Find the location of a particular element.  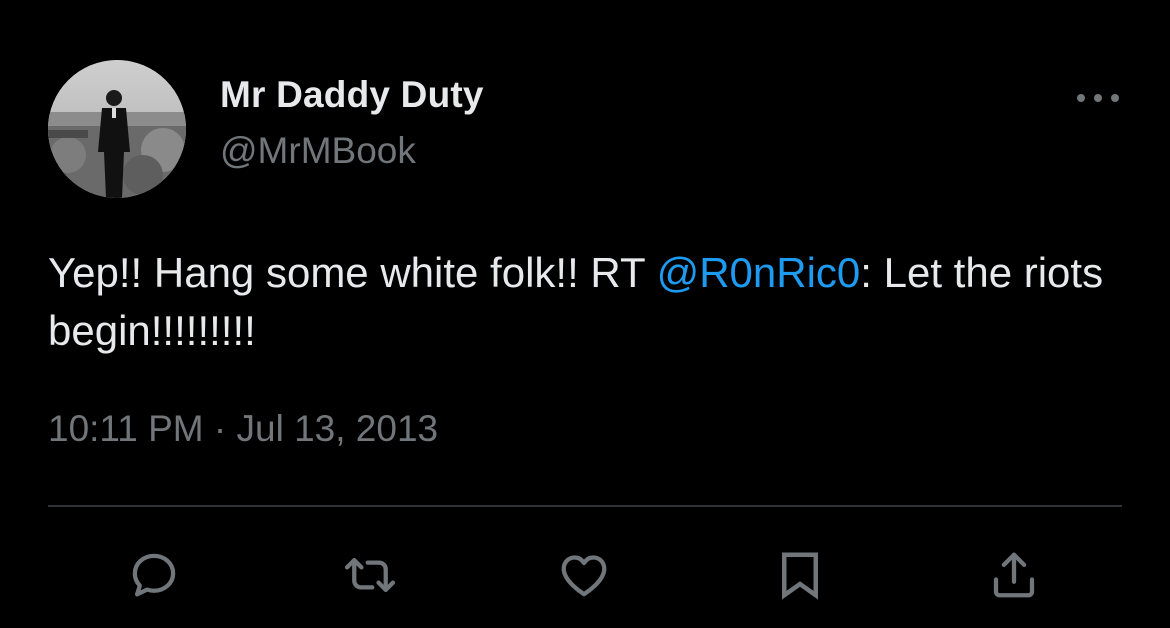

avatar is located at coordinates (117, 129).